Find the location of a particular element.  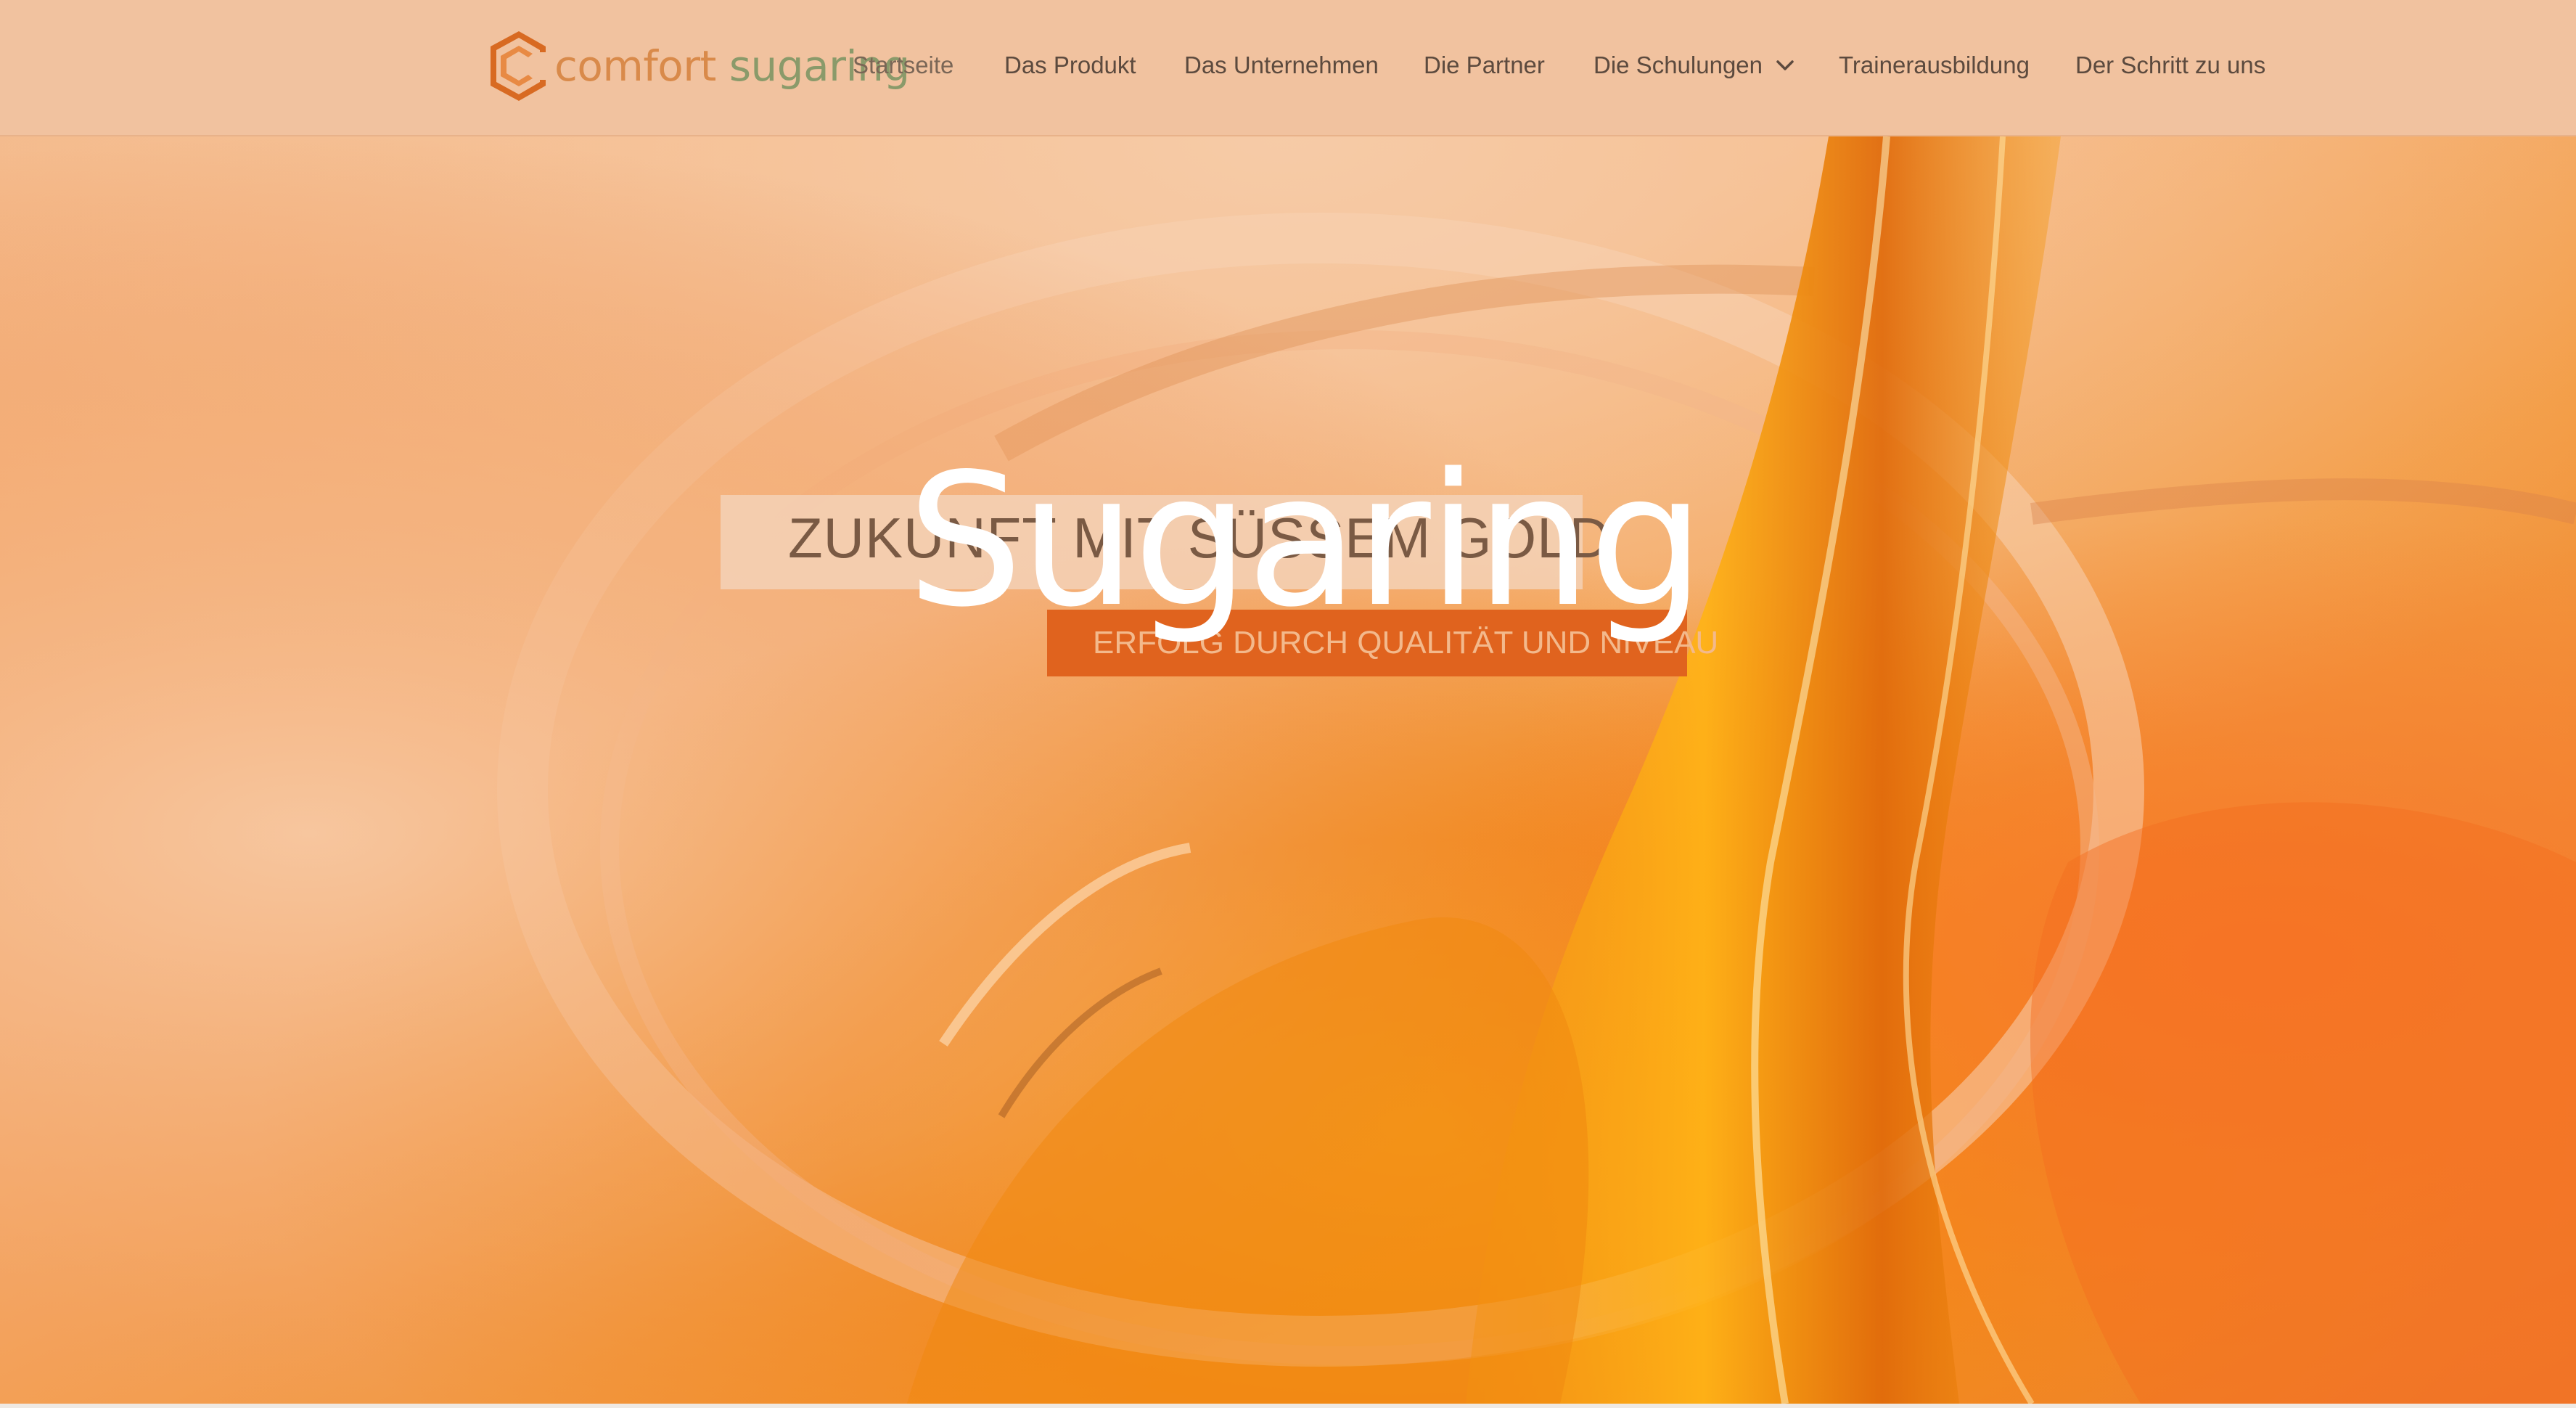

nav-label: Trainerausbildung is located at coordinates (1934, 65).